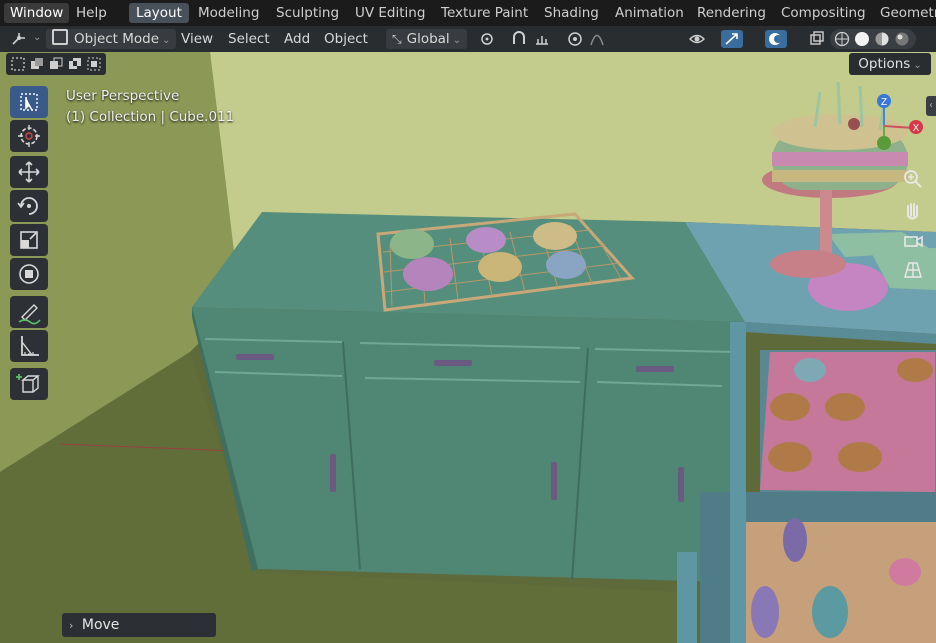 The width and height of the screenshot is (936, 643). I want to click on perspective-toggle-button, so click(913, 270).